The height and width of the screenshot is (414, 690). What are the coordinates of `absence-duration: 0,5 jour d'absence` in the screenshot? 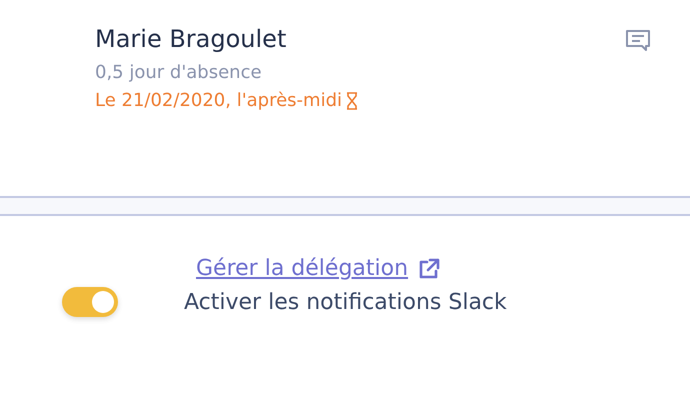 It's located at (179, 73).